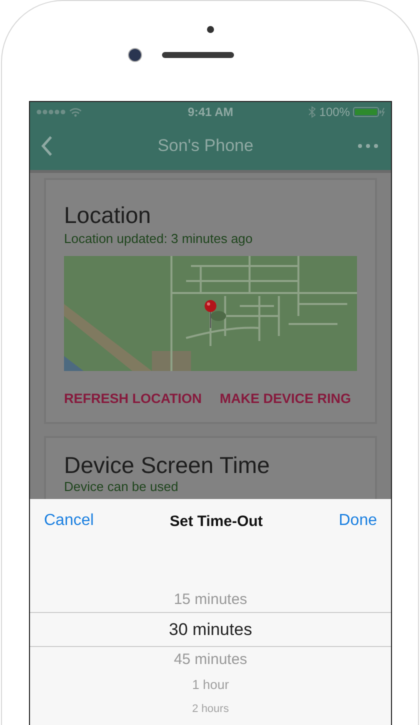  I want to click on done-button: Done, so click(357, 521).